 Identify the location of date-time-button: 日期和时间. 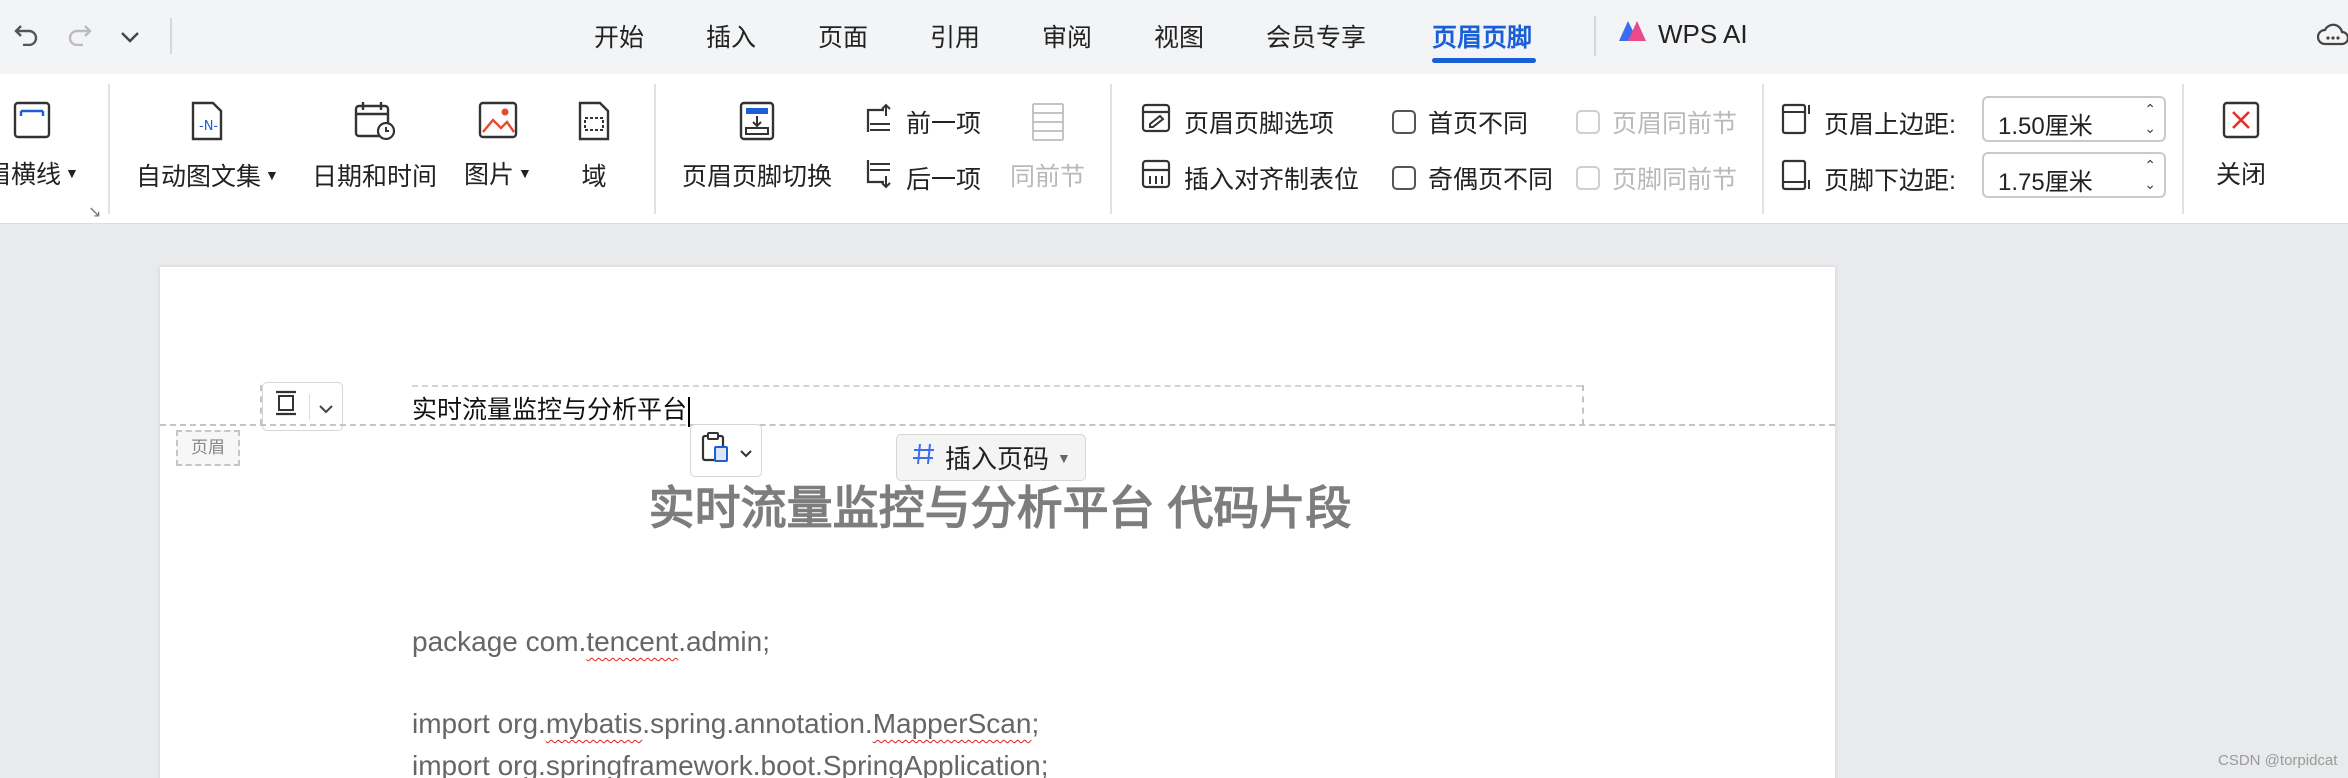
(374, 146).